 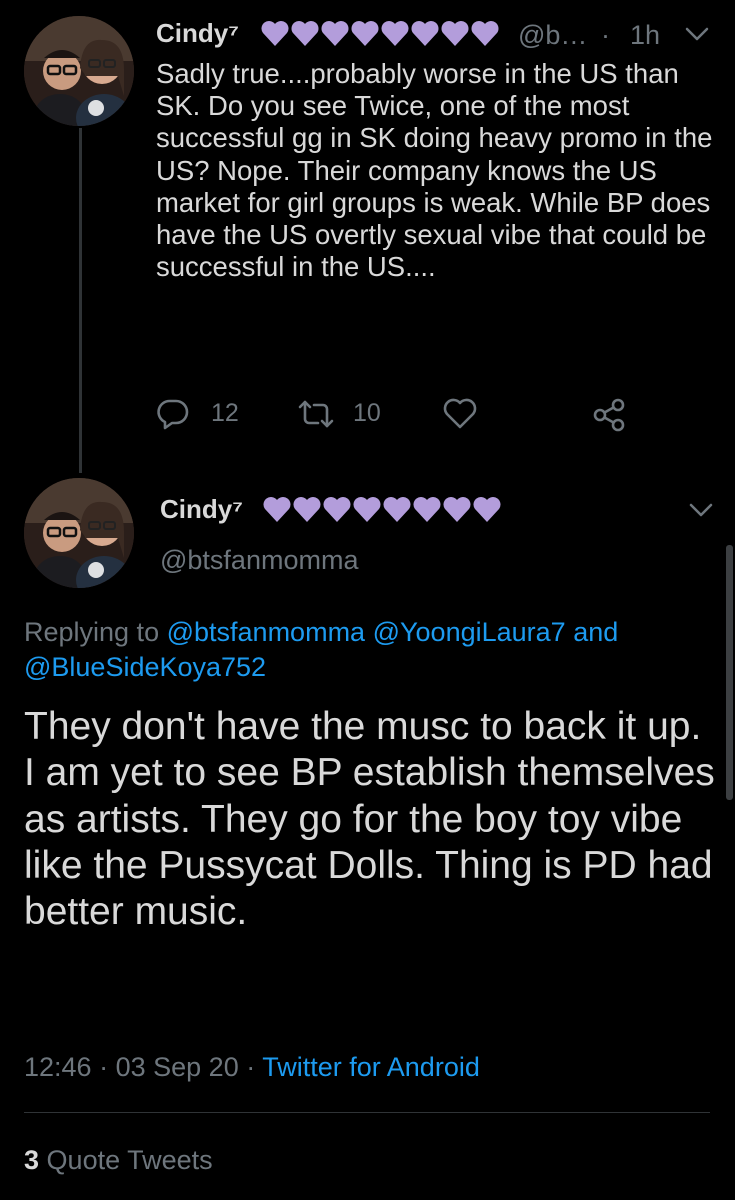 I want to click on retweet-icon, so click(x=316, y=414).